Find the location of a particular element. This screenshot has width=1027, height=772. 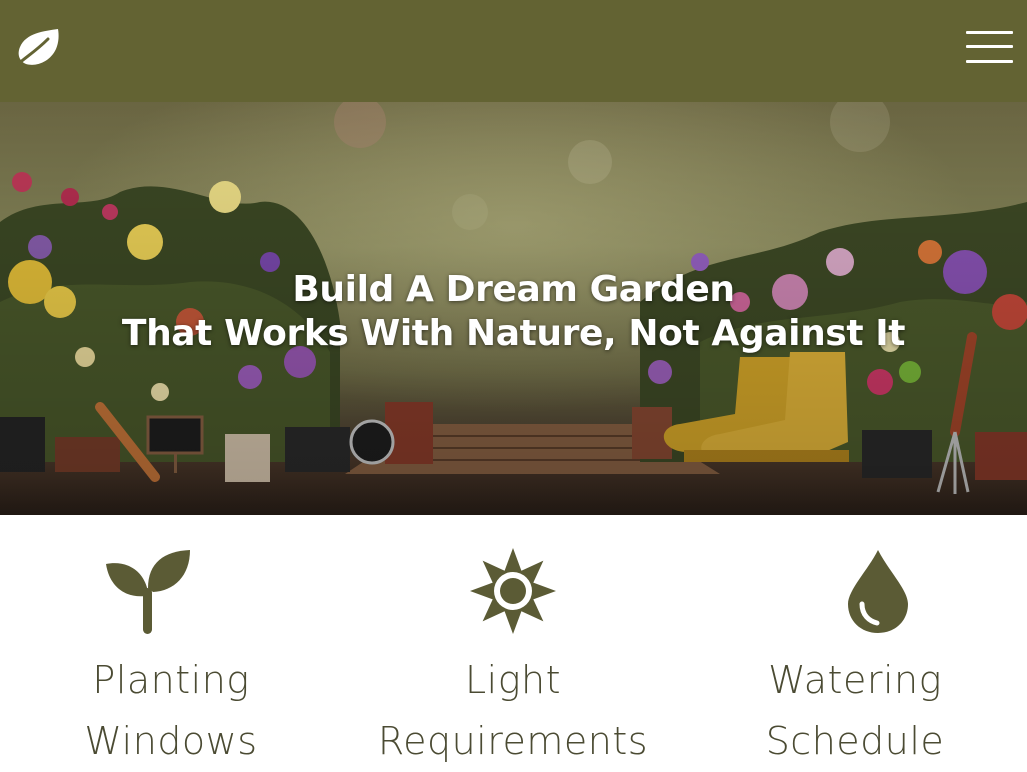

hamburger-menu-icon is located at coordinates (991, 47).